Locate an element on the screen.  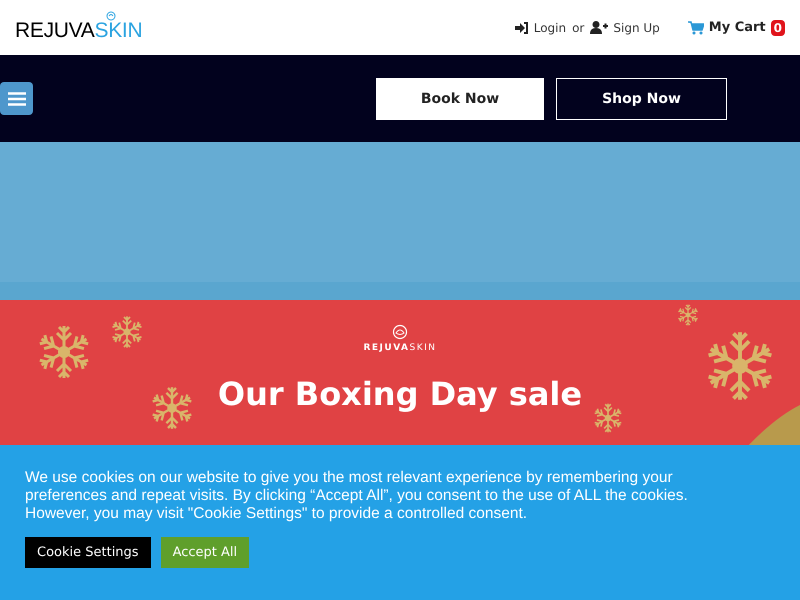
add-user-icon is located at coordinates (599, 27).